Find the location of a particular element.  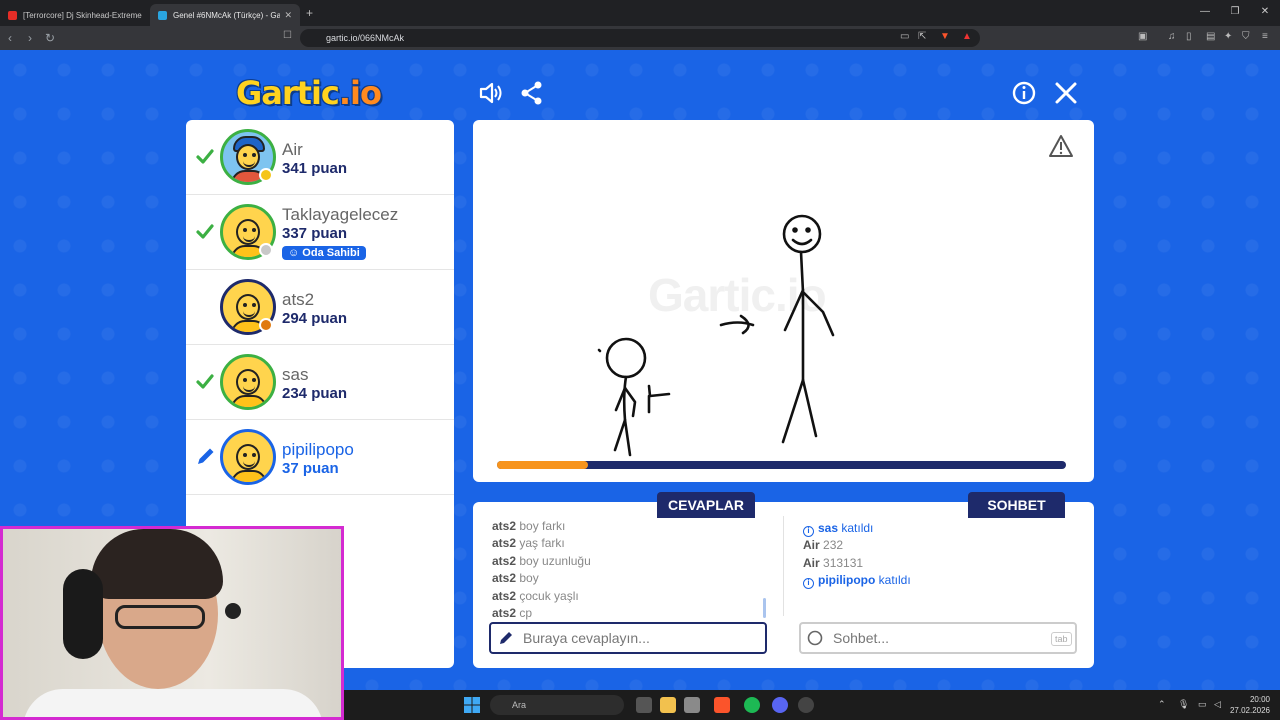

gartic-favicon-icon is located at coordinates (162, 15).